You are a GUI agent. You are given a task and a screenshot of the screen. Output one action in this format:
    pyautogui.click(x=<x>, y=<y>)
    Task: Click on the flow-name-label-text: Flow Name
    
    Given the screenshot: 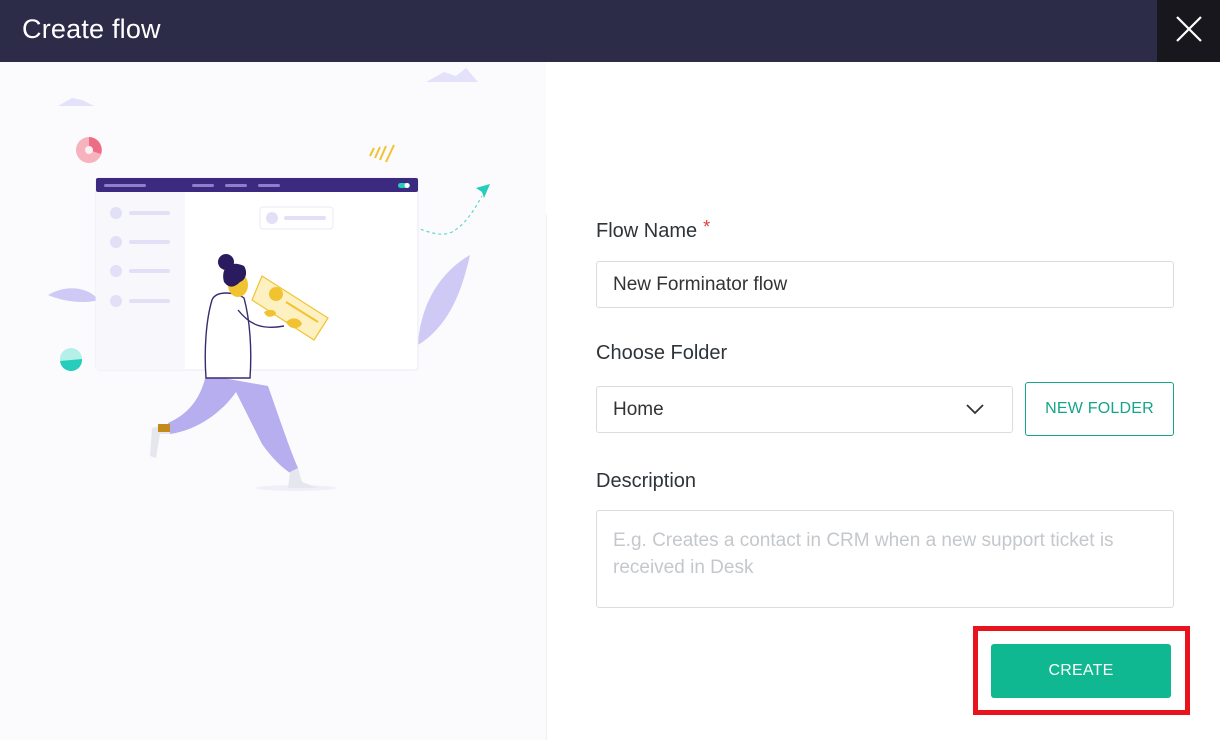 What is the action you would take?
    pyautogui.click(x=647, y=231)
    